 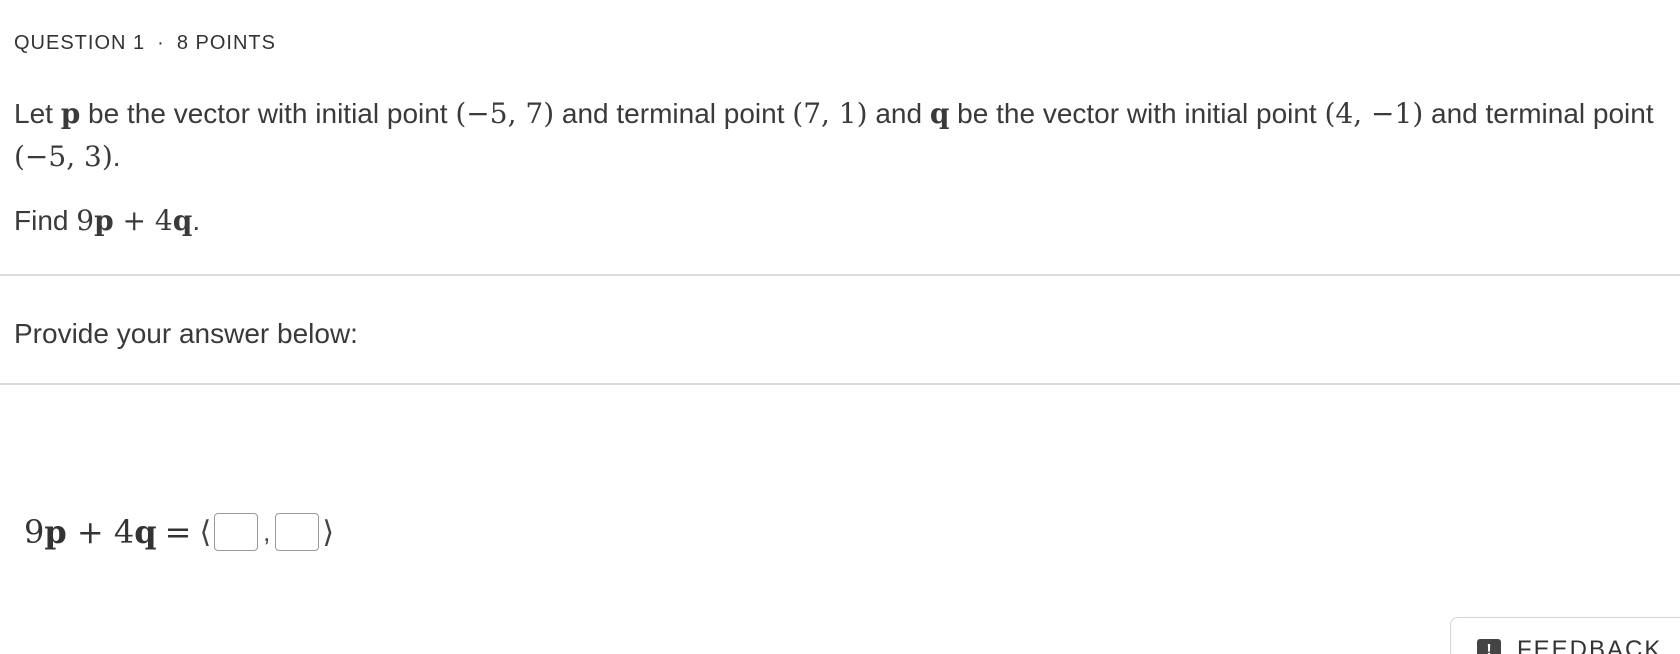 I want to click on answer-row: 9p + 4q = ⟨ , ⟩, so click(x=179, y=532).